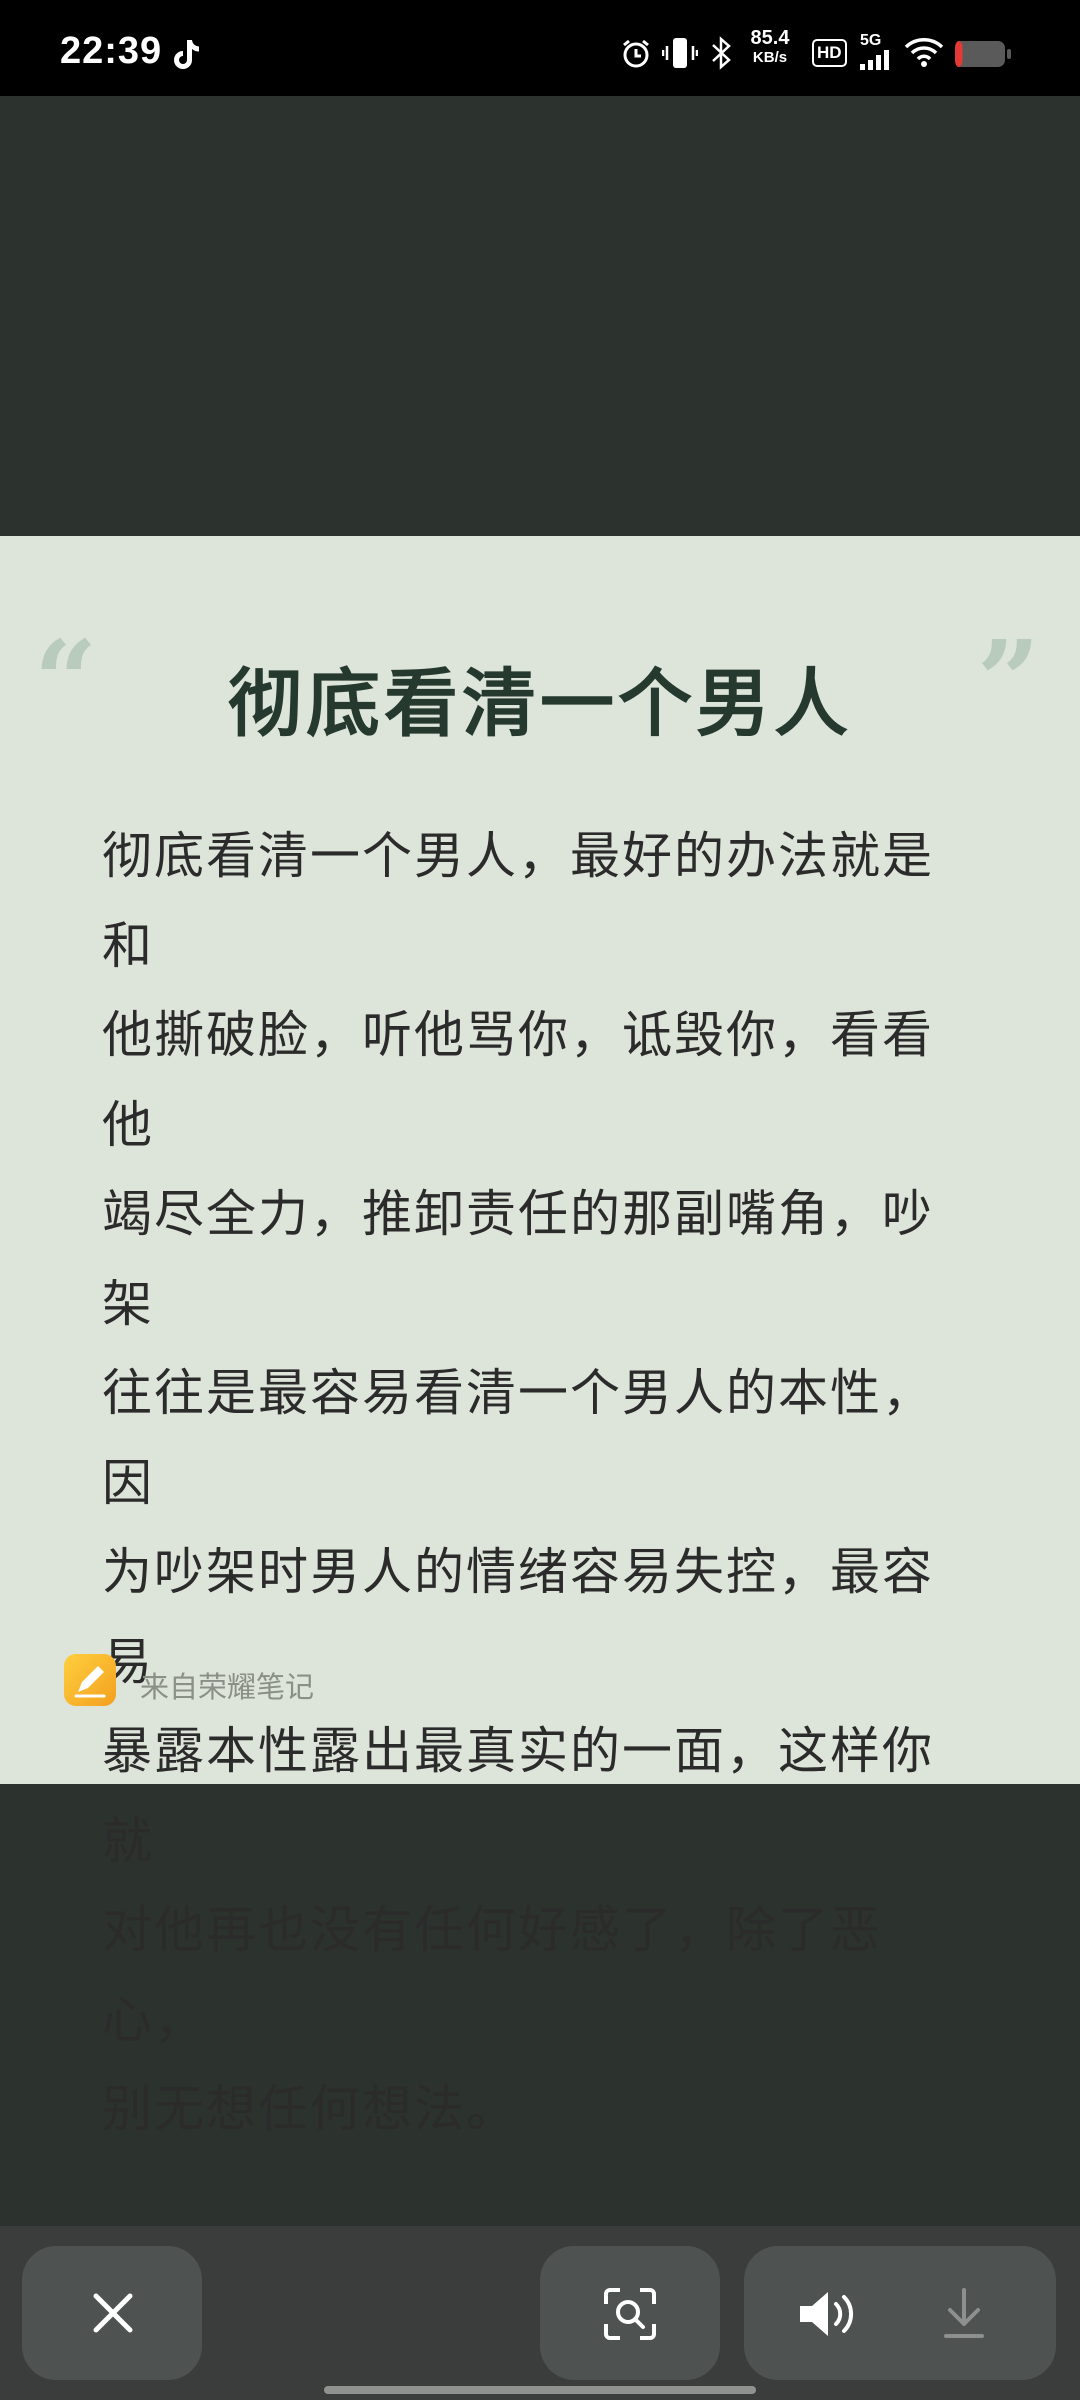  What do you see at coordinates (518, 901) in the screenshot?
I see `note-line: 彻底看清一个男人，最好的办法就是和` at bounding box center [518, 901].